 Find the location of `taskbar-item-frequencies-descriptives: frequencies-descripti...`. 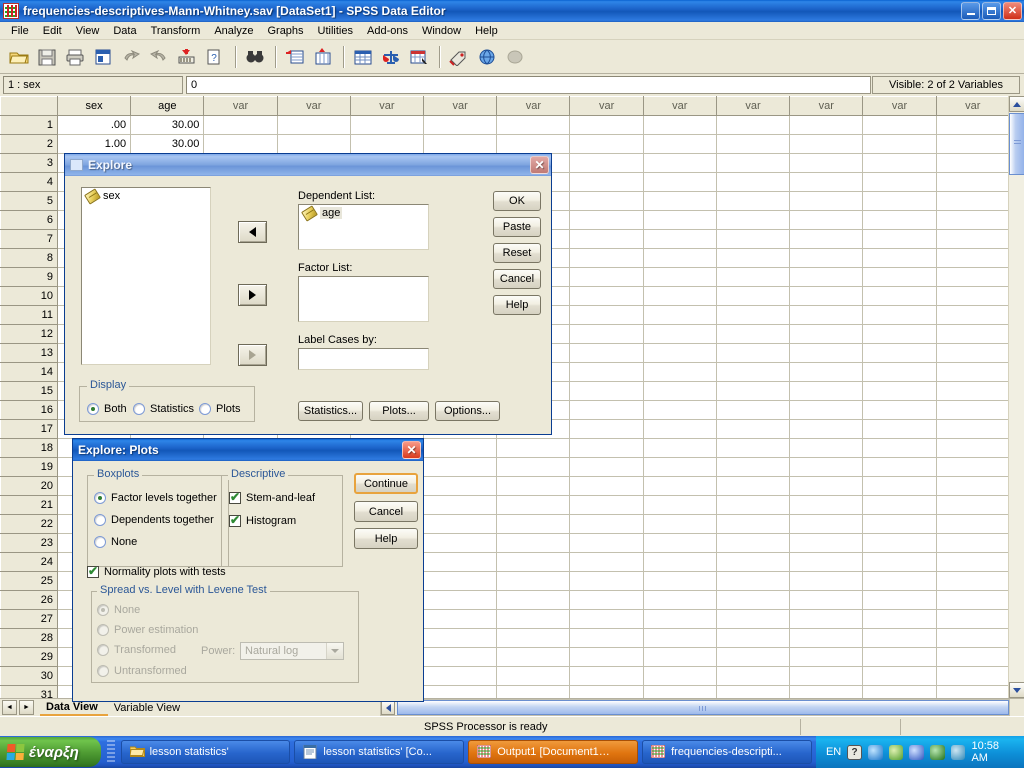

taskbar-item-frequencies-descriptives: frequencies-descripti... is located at coordinates (727, 752).